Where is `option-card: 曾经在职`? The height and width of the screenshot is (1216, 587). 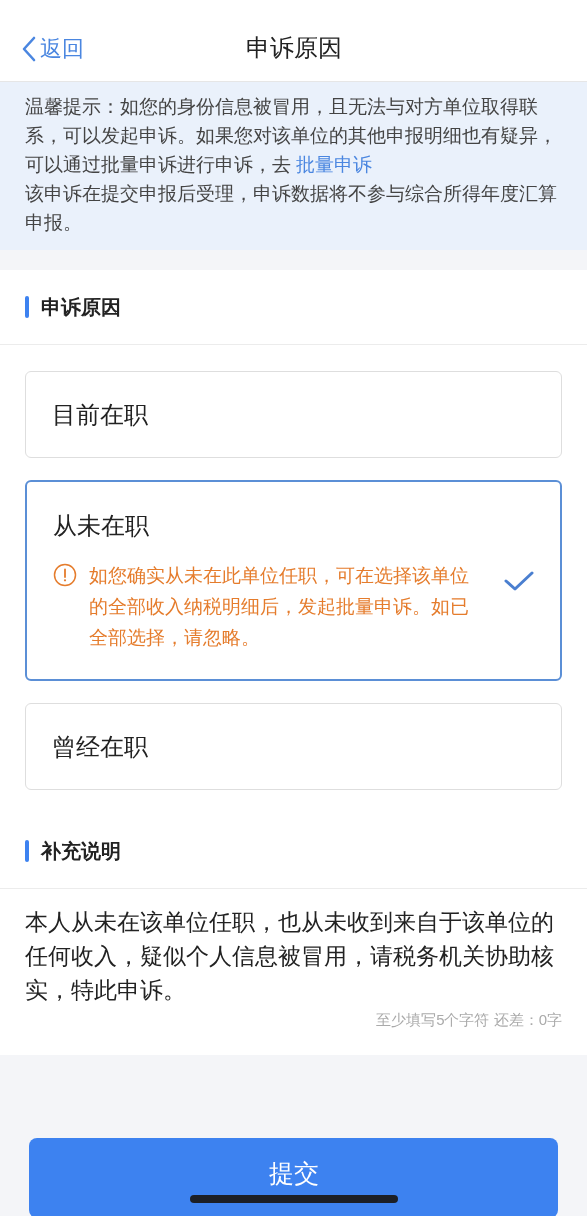 option-card: 曾经在职 is located at coordinates (293, 746).